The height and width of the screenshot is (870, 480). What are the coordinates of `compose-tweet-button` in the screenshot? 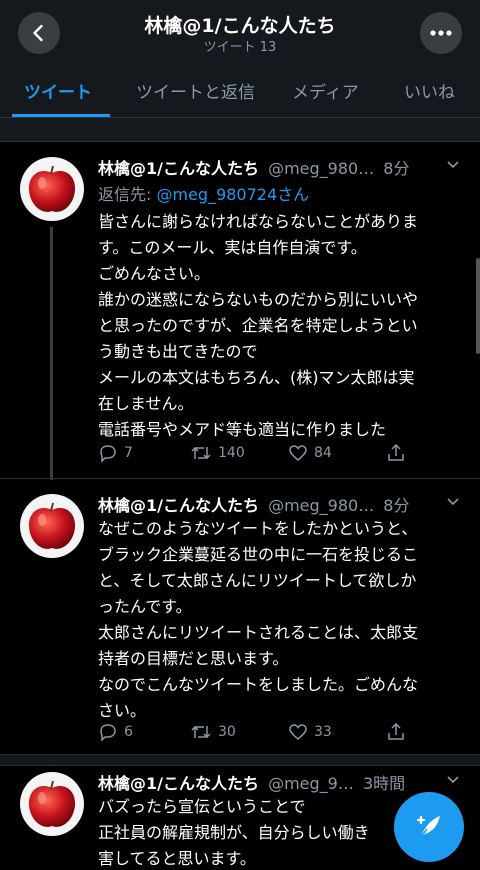 It's located at (429, 827).